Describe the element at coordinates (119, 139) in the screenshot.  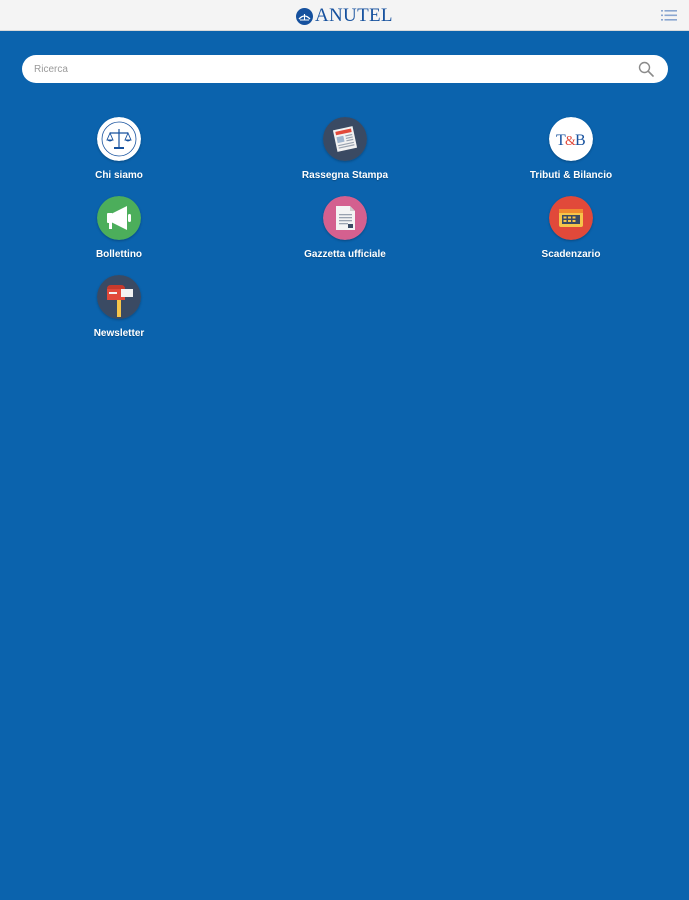
I see `scales-of-justice-icon` at that location.